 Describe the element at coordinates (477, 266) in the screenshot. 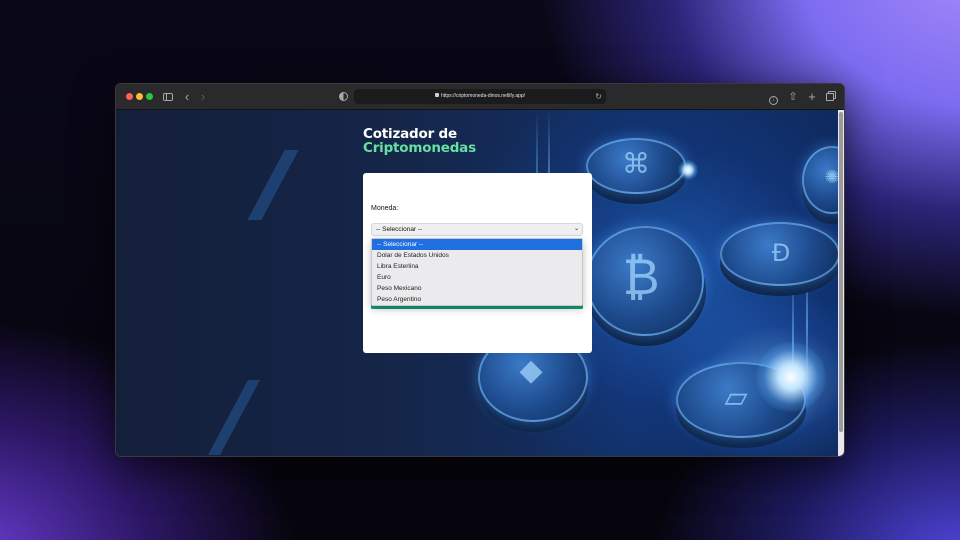

I see `currency-option: Libra Esterlina` at that location.